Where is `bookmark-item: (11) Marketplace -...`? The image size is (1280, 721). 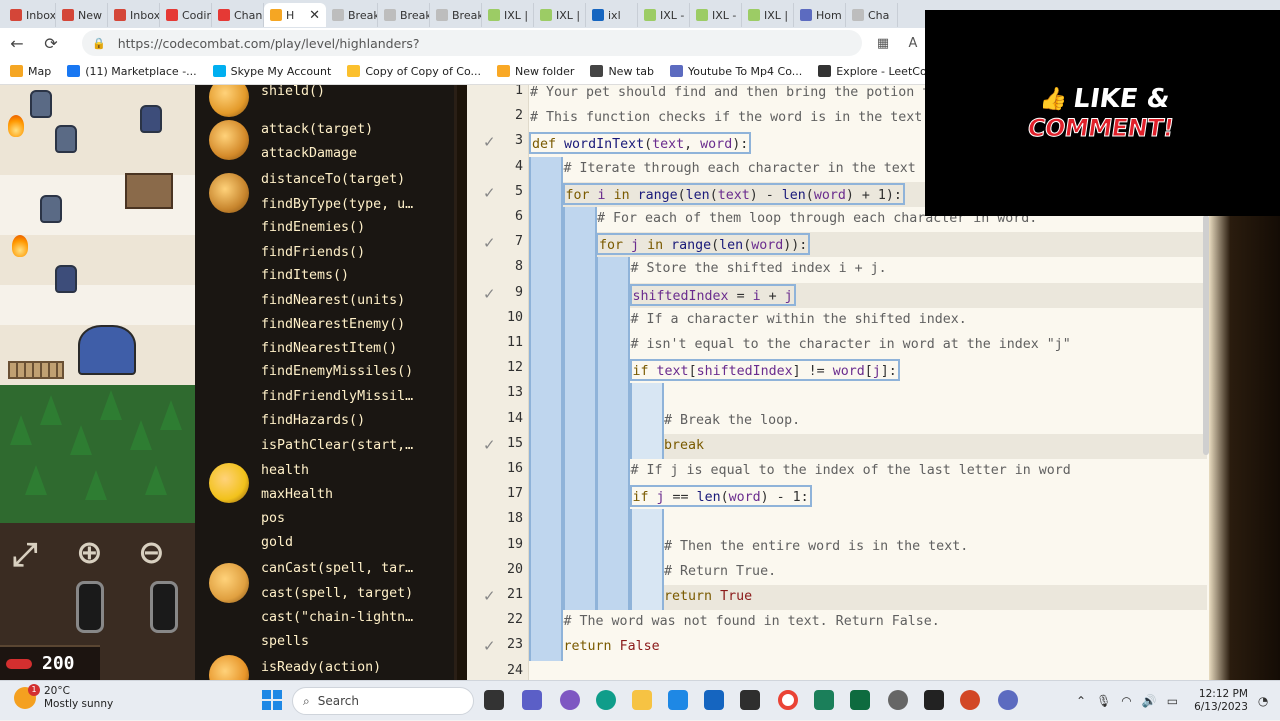
bookmark-item: (11) Marketplace -... is located at coordinates (132, 71).